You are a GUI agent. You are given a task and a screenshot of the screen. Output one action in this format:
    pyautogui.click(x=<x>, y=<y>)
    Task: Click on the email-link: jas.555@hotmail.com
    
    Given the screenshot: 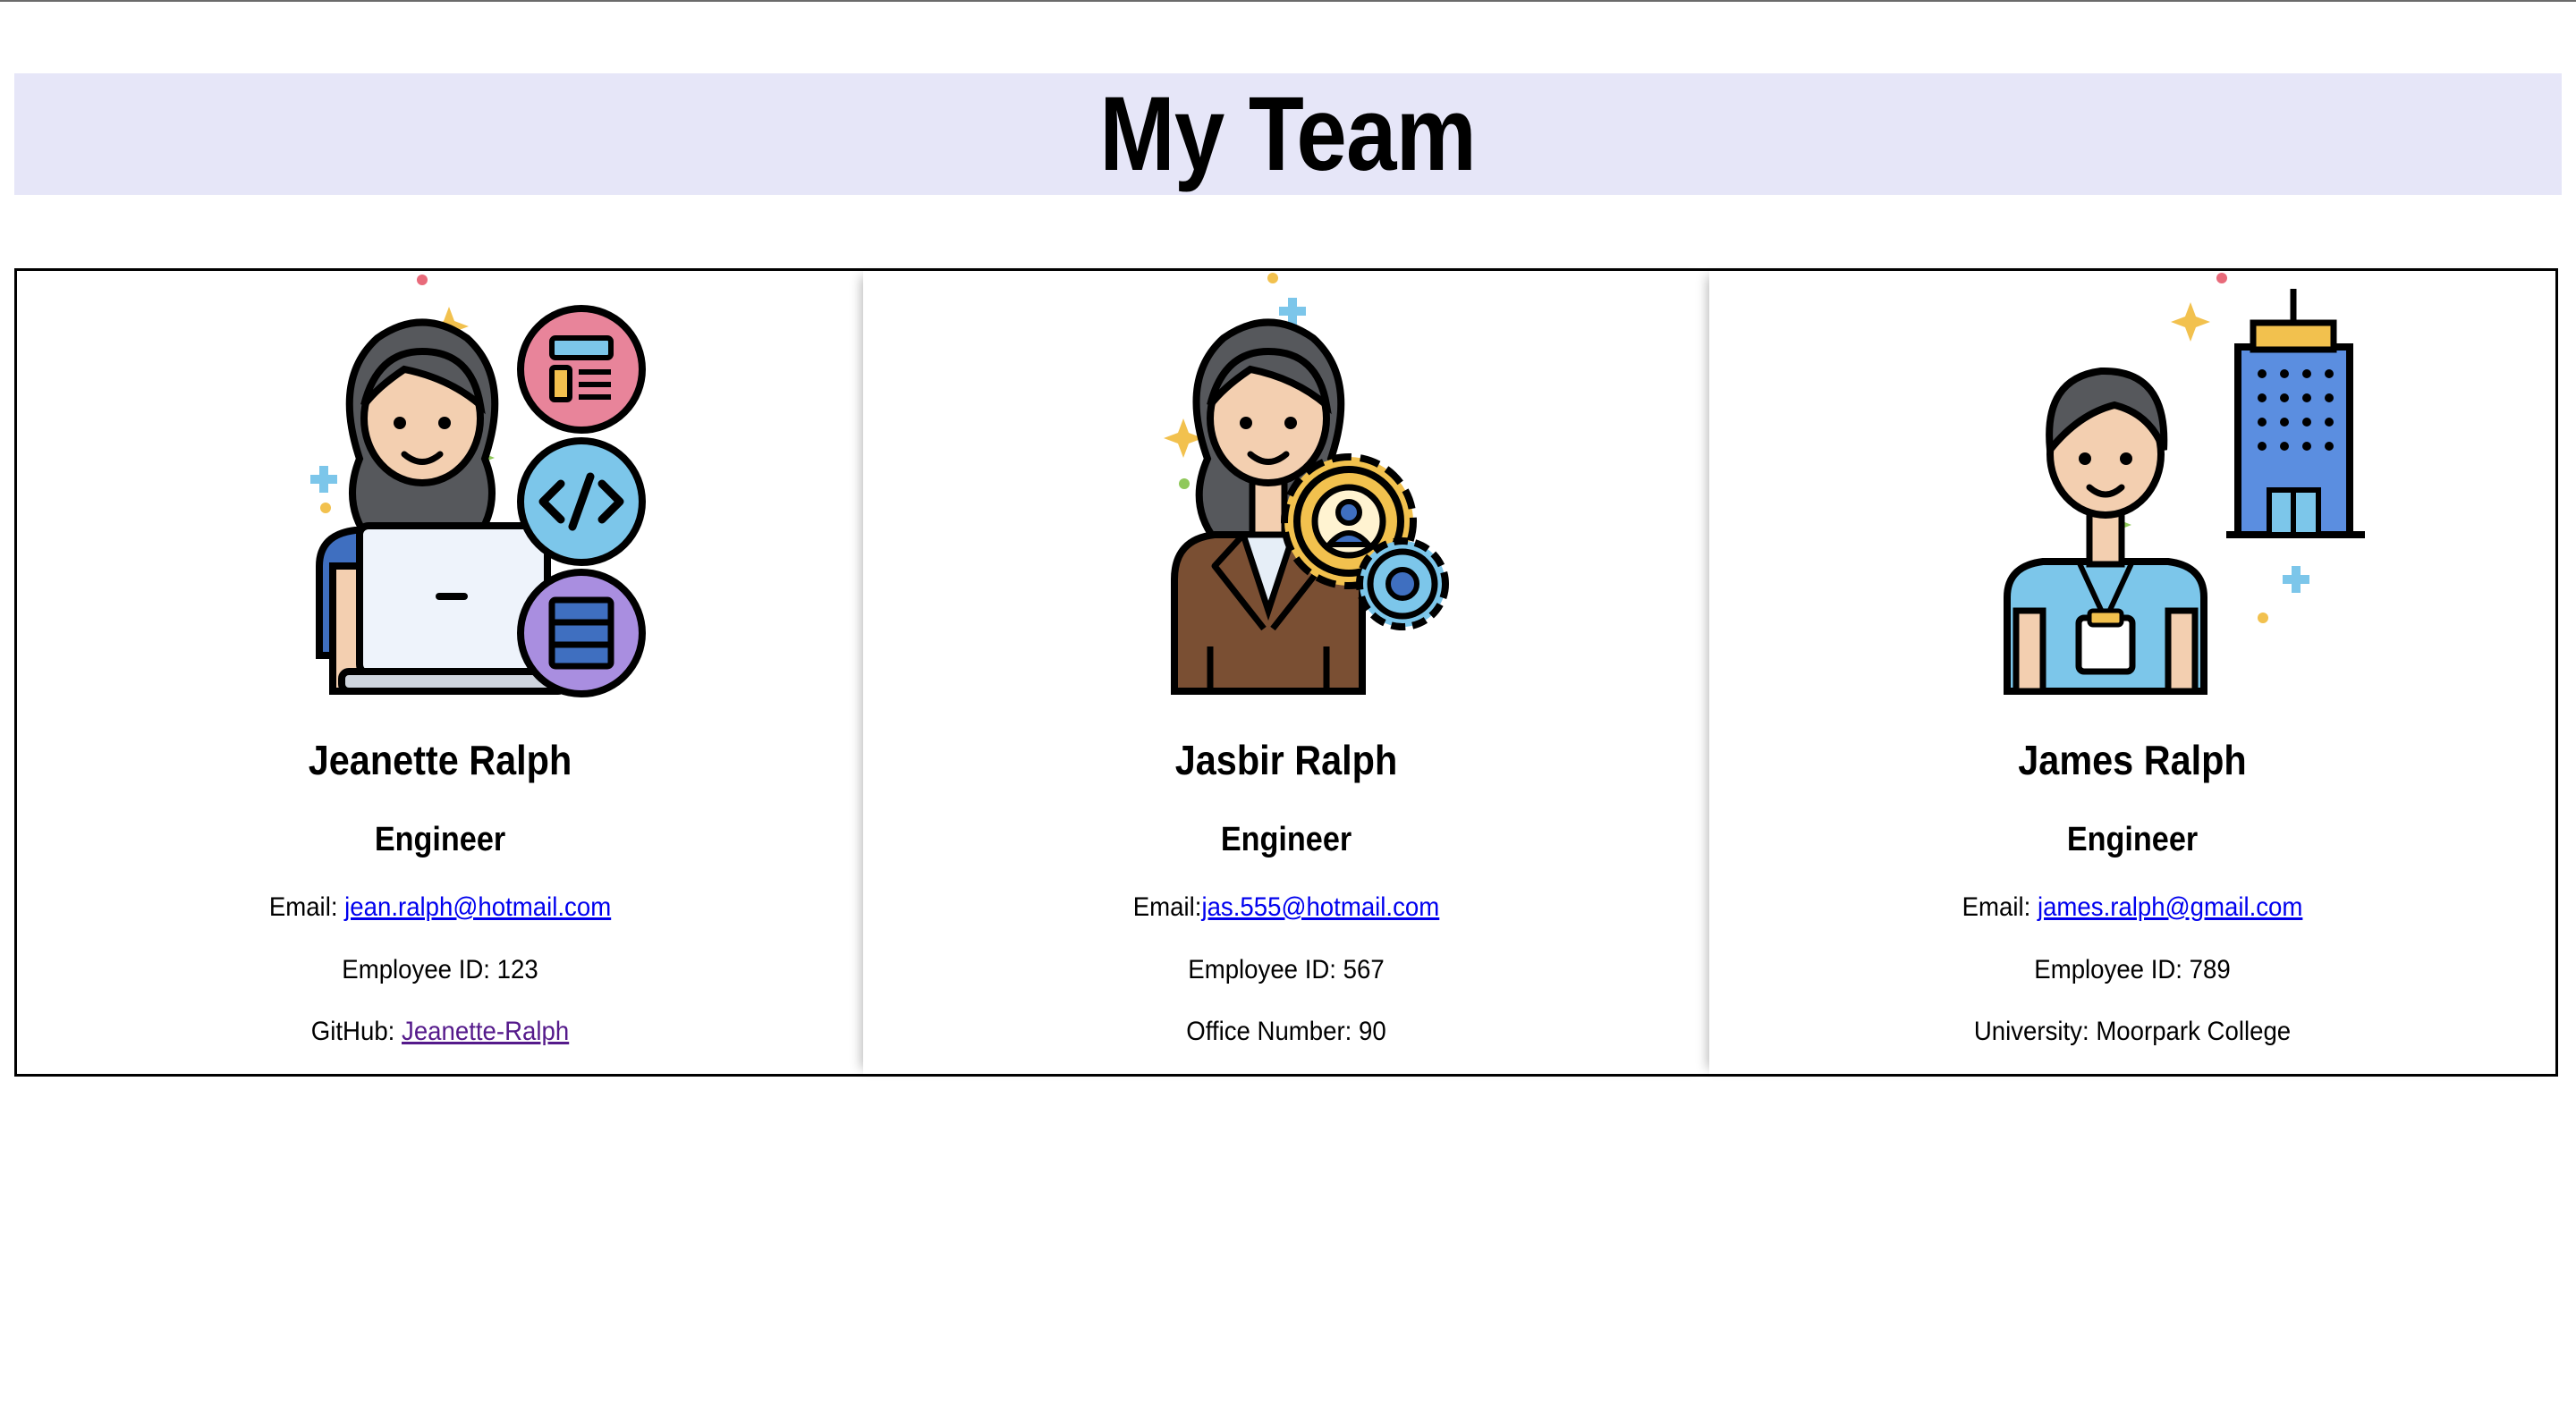 What is the action you would take?
    pyautogui.click(x=1320, y=907)
    